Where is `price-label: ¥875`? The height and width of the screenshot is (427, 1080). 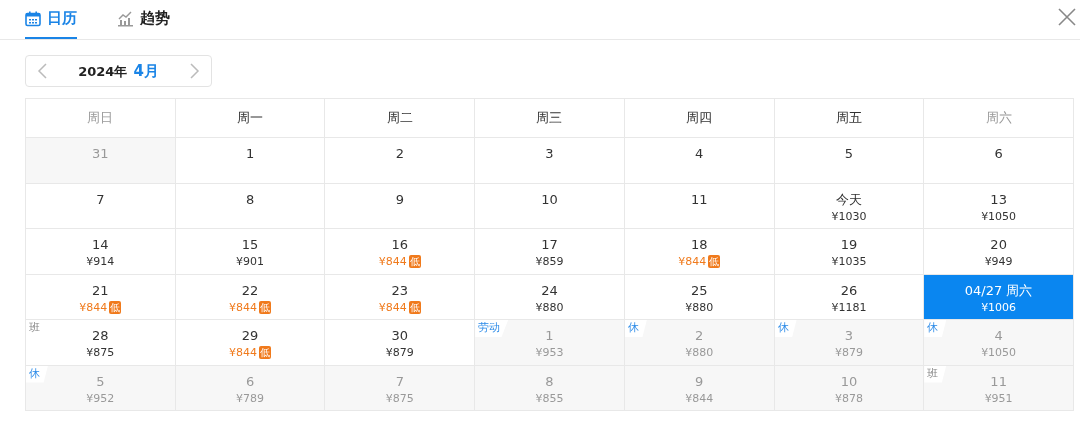 price-label: ¥875 is located at coordinates (399, 398).